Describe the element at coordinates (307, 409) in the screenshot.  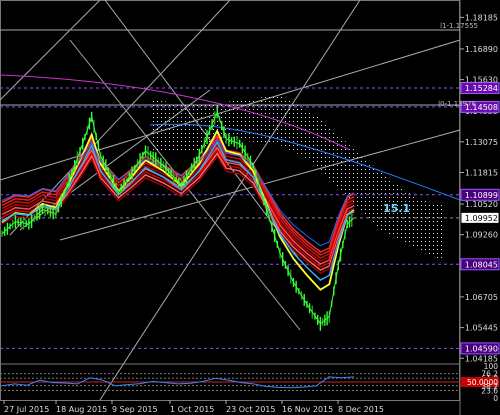
I see `date-tick-label: 16 Nov 2015` at that location.